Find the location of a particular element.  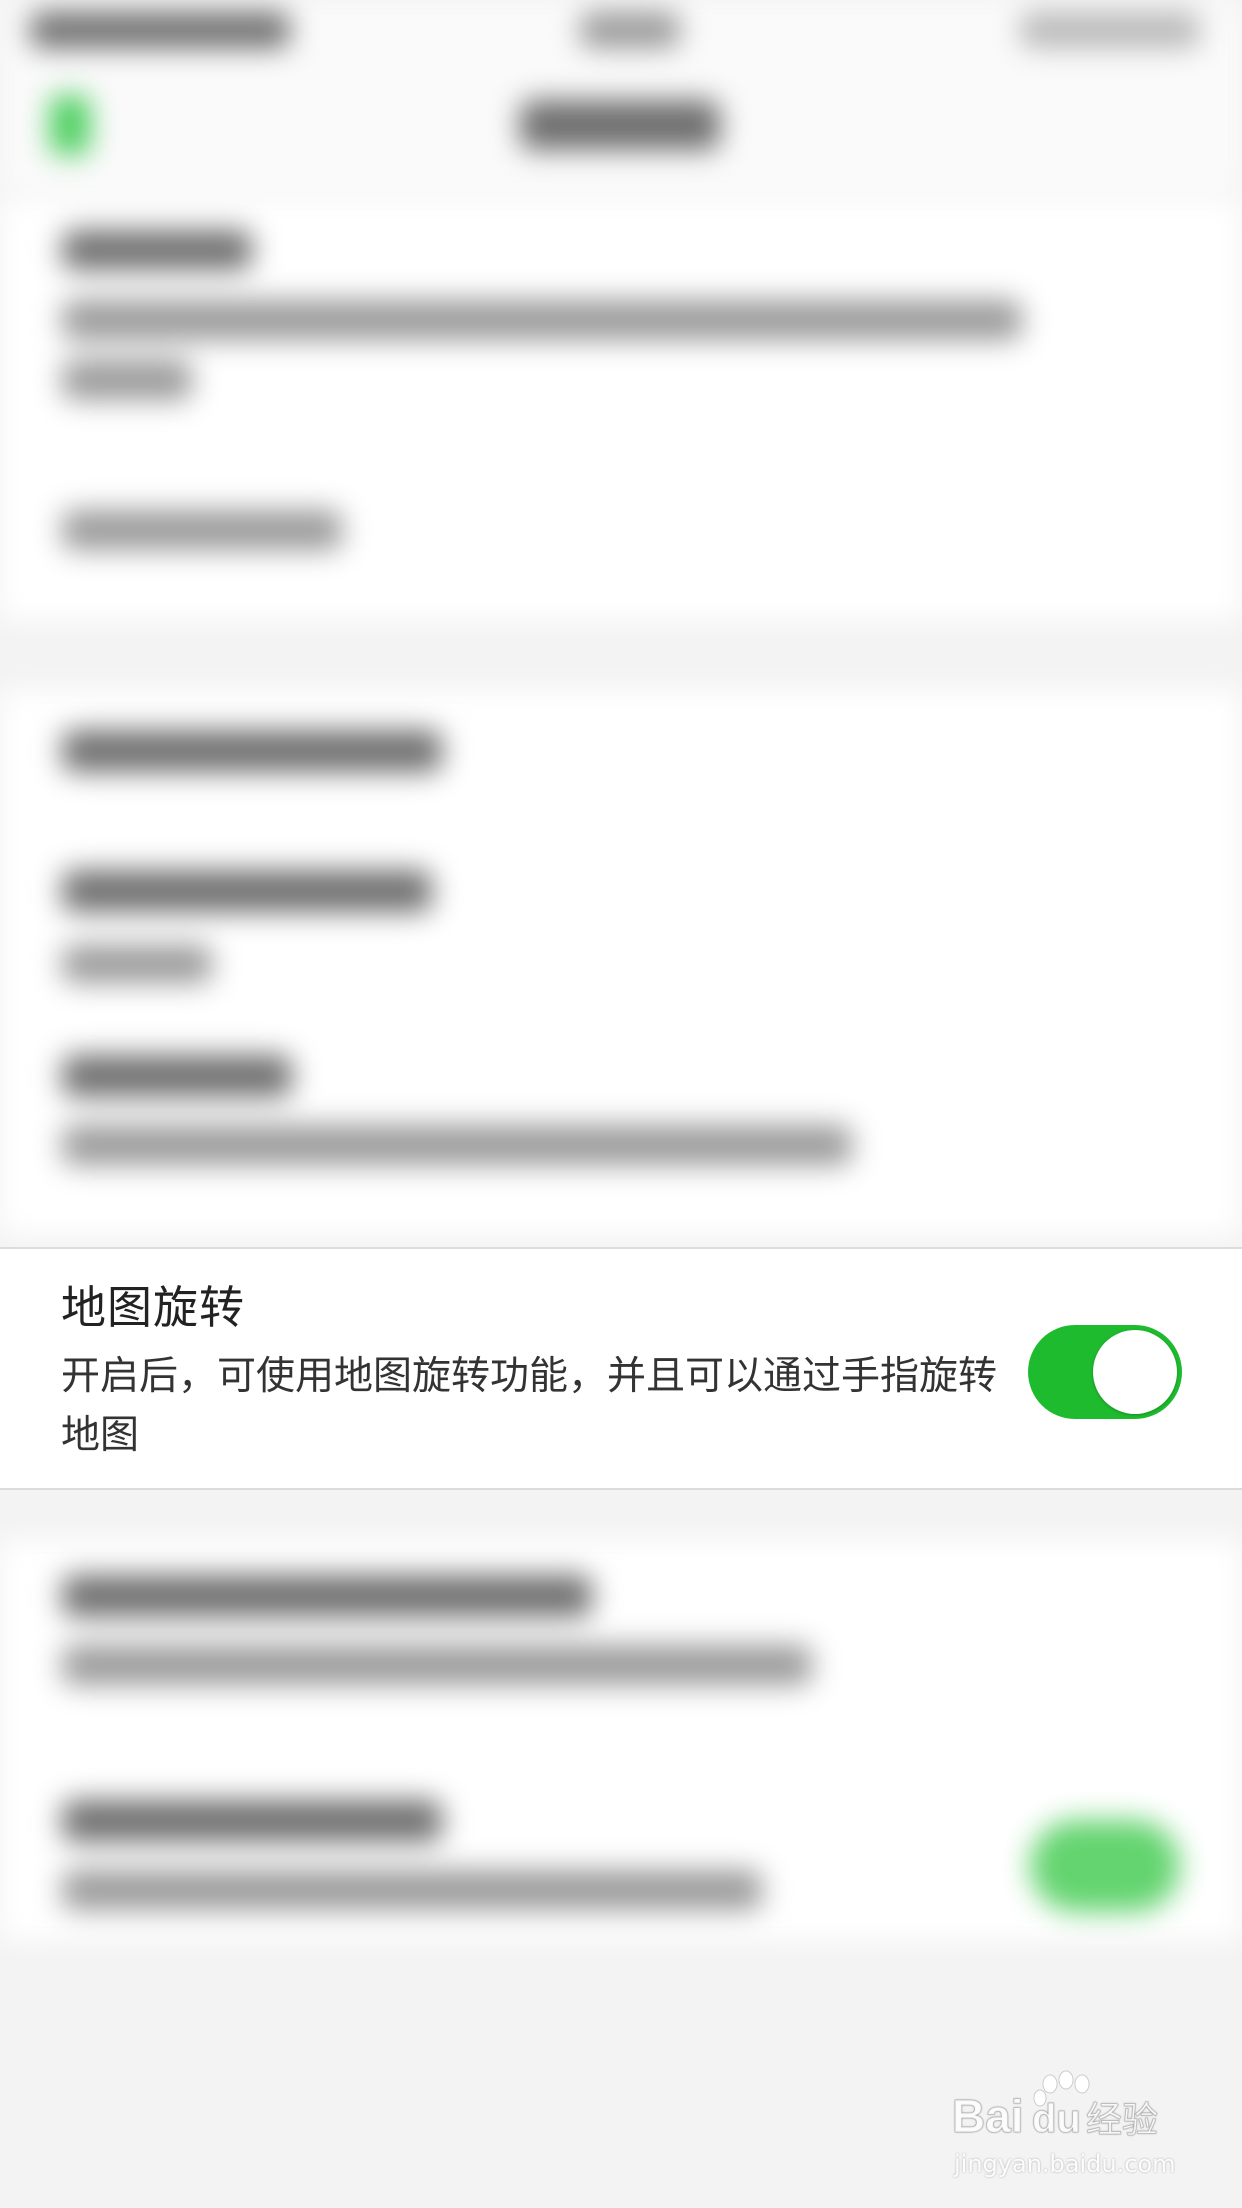

baidu-paw-logo-icon: Bai du 经验 is located at coordinates (1055, 2106).